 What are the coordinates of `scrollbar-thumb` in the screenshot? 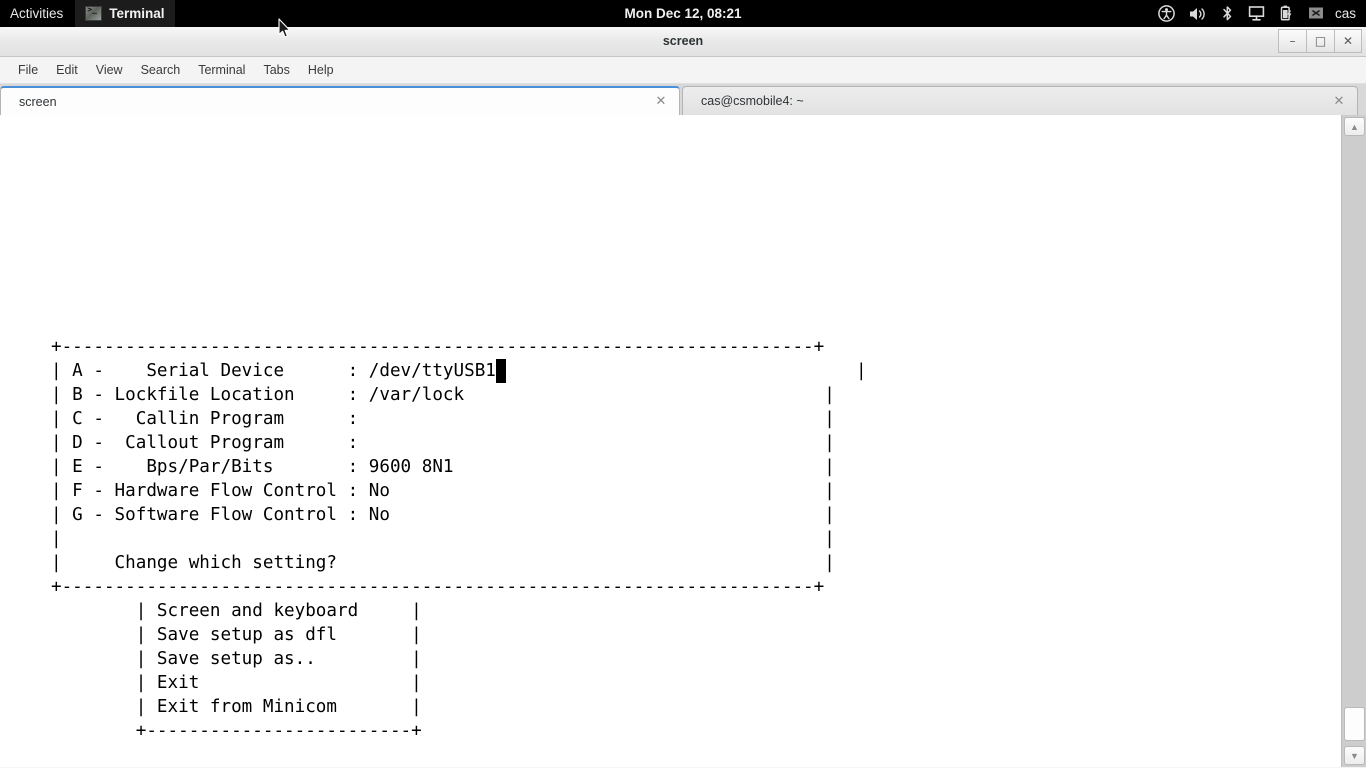 It's located at (1354, 724).